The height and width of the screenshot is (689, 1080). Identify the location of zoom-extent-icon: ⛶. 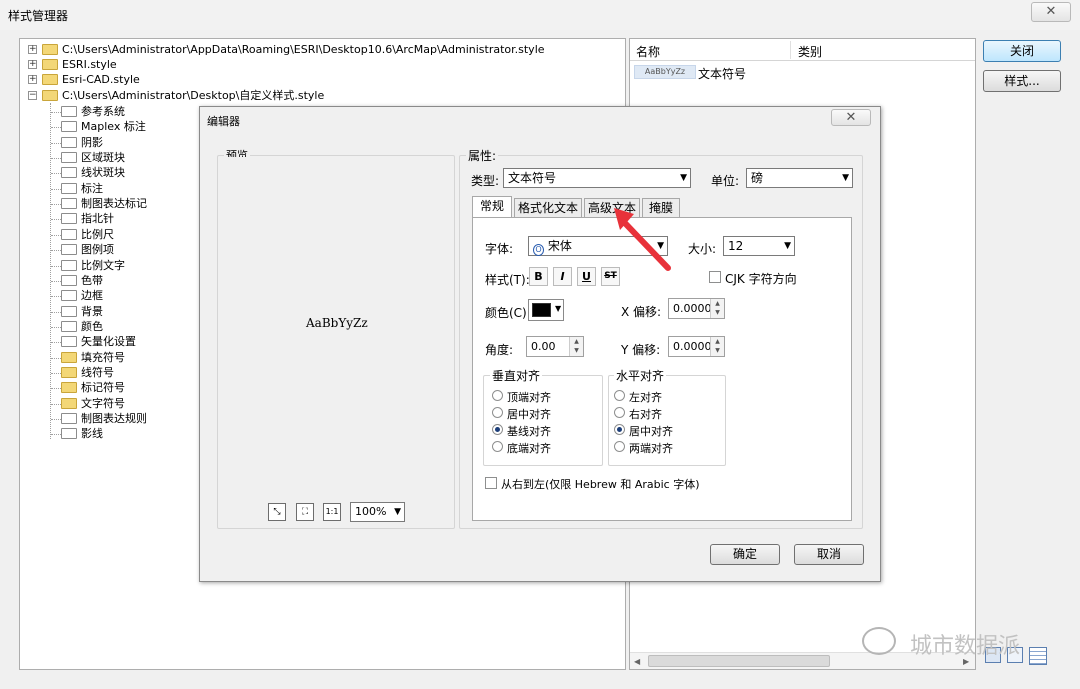
(305, 512).